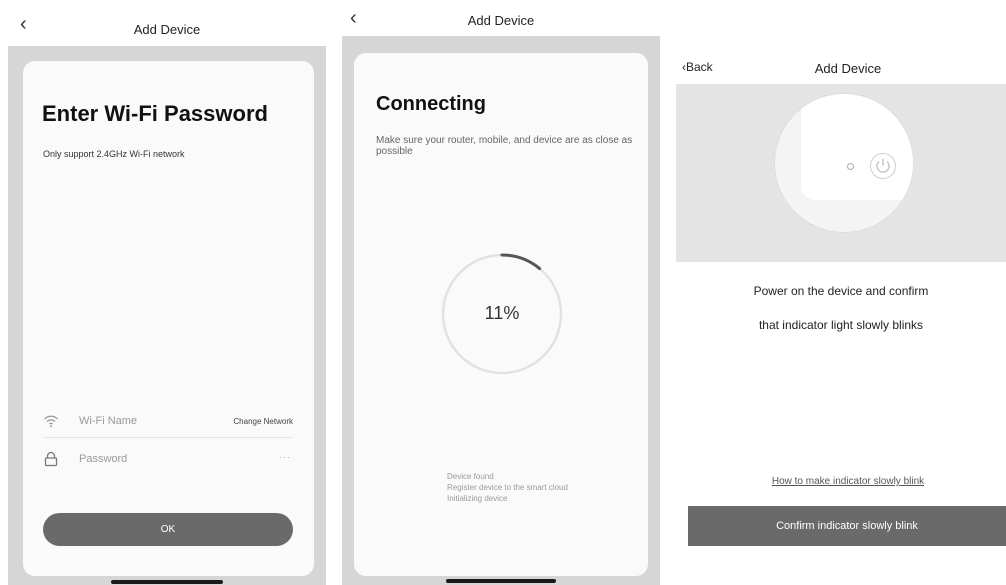  I want to click on step-item: Device found, so click(470, 476).